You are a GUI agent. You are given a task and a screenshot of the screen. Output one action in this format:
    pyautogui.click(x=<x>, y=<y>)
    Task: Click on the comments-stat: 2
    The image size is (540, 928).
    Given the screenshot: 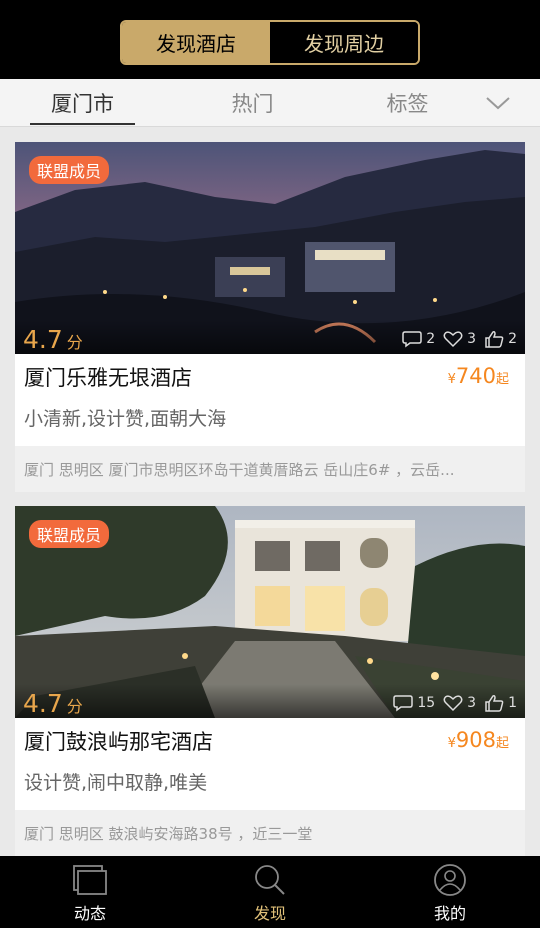 What is the action you would take?
    pyautogui.click(x=418, y=339)
    